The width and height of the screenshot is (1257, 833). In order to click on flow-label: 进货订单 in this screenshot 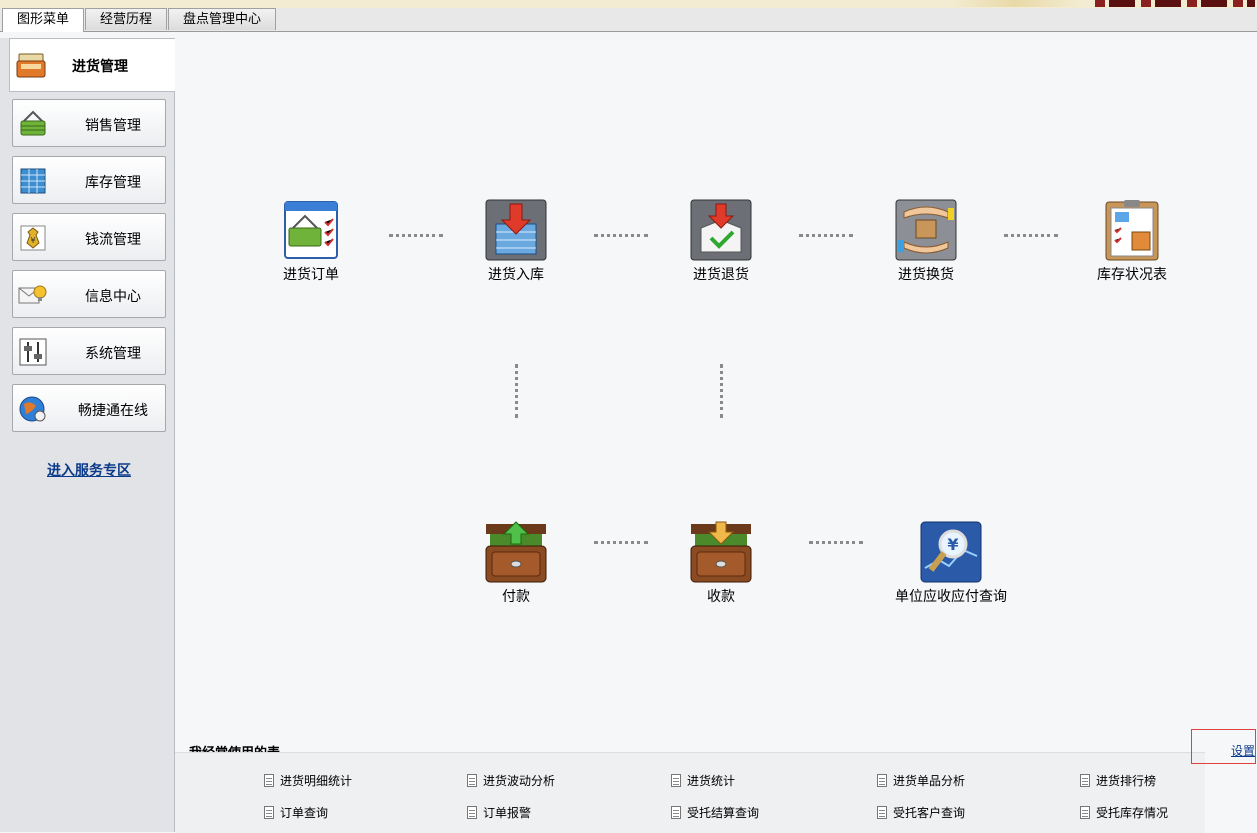, I will do `click(311, 275)`.